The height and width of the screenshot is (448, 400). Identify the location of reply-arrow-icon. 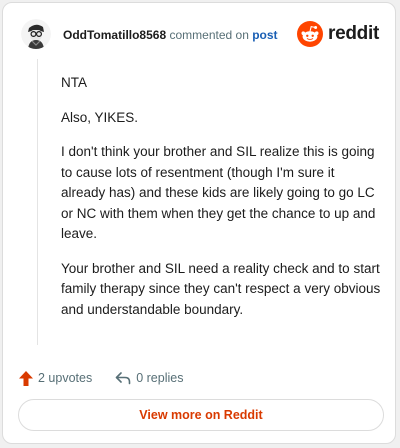
(123, 378).